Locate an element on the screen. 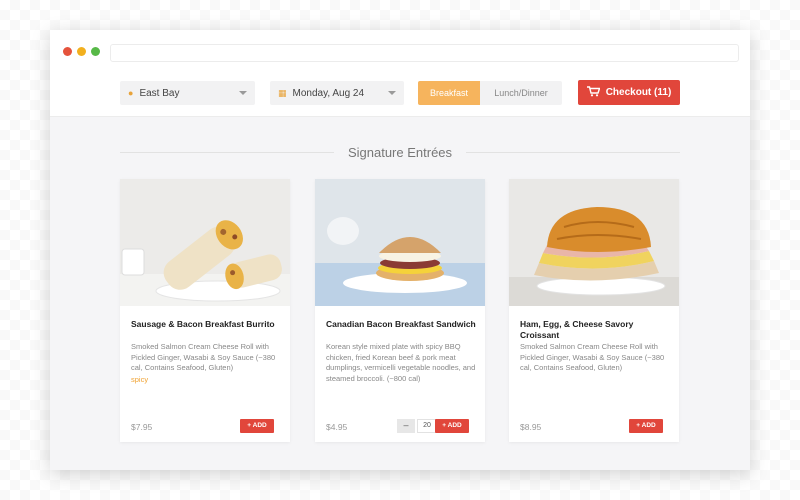 Image resolution: width=800 pixels, height=500 pixels. maximize-window-button is located at coordinates (95, 51).